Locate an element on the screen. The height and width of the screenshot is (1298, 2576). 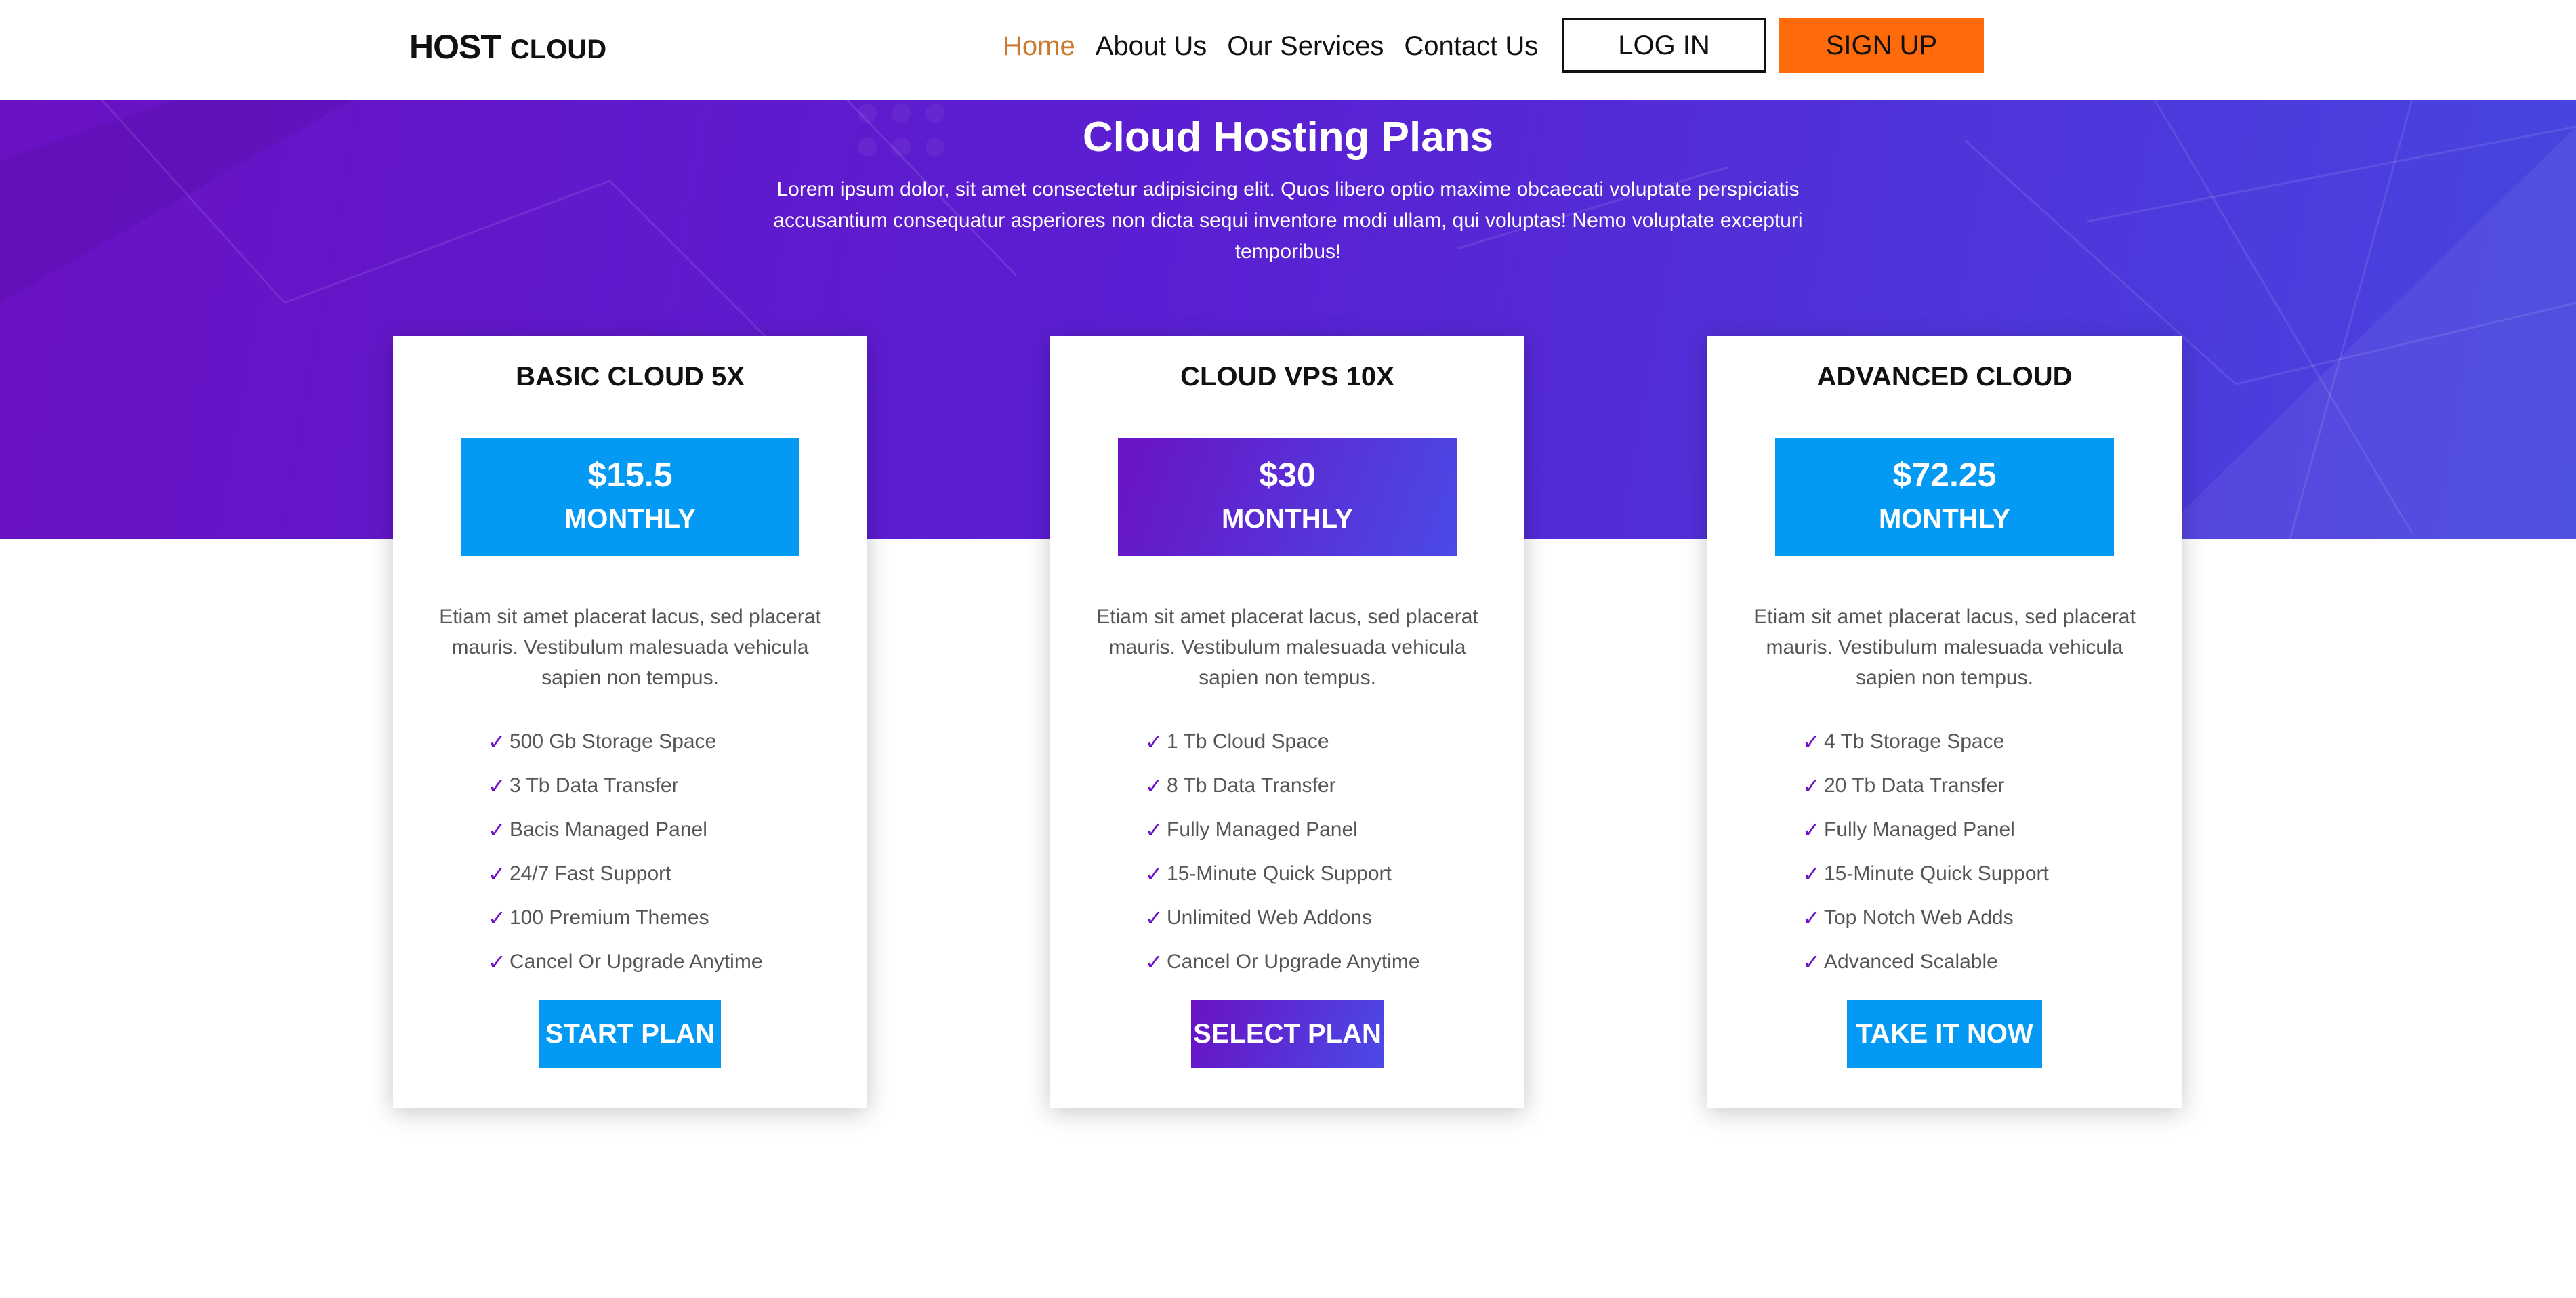
feature-item: ✓ Advanced Scalable is located at coordinates (1978, 962).